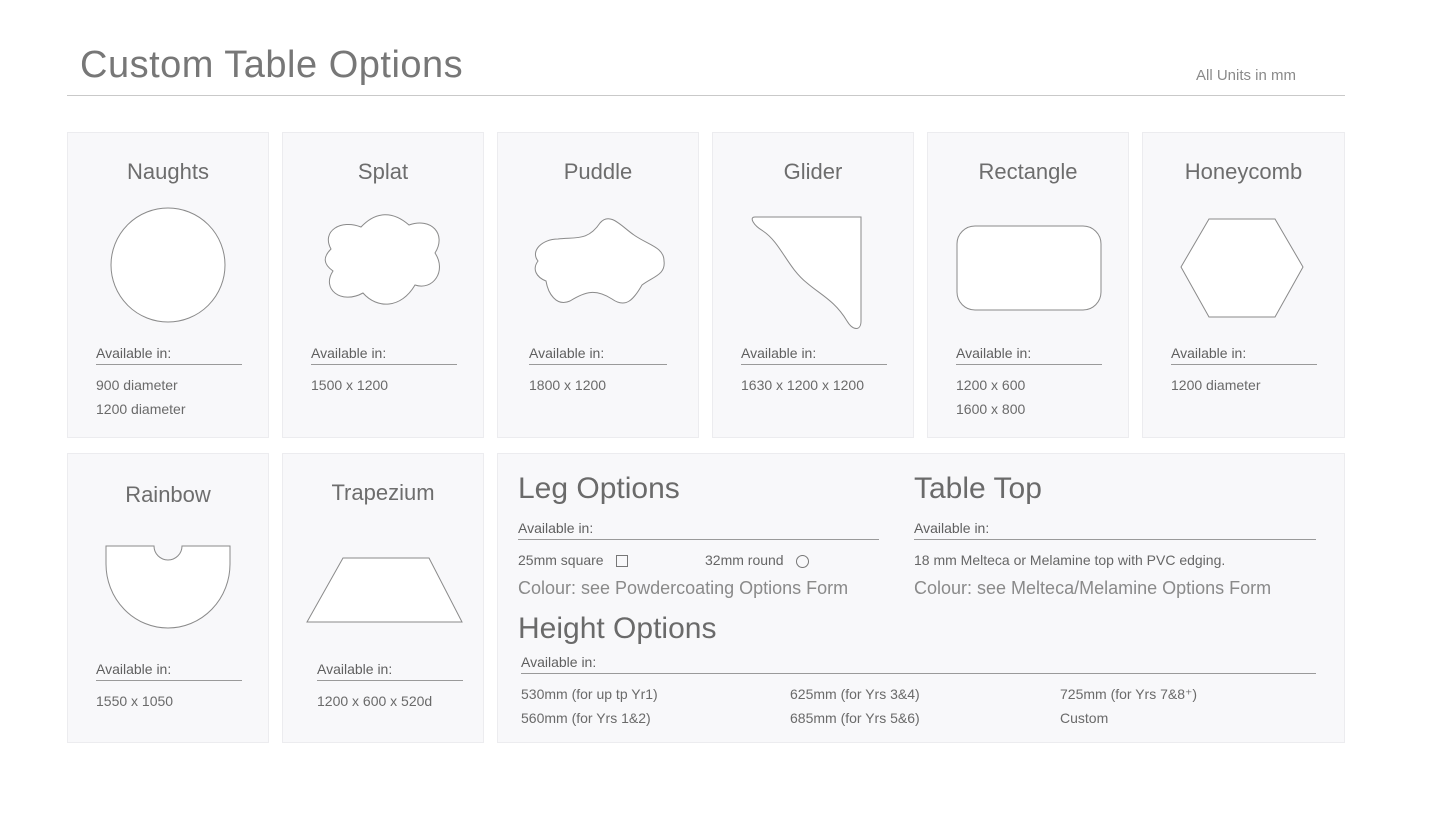 This screenshot has height=817, width=1445. What do you see at coordinates (589, 694) in the screenshot?
I see `height-item: 530mm (for up tp Yr1)` at bounding box center [589, 694].